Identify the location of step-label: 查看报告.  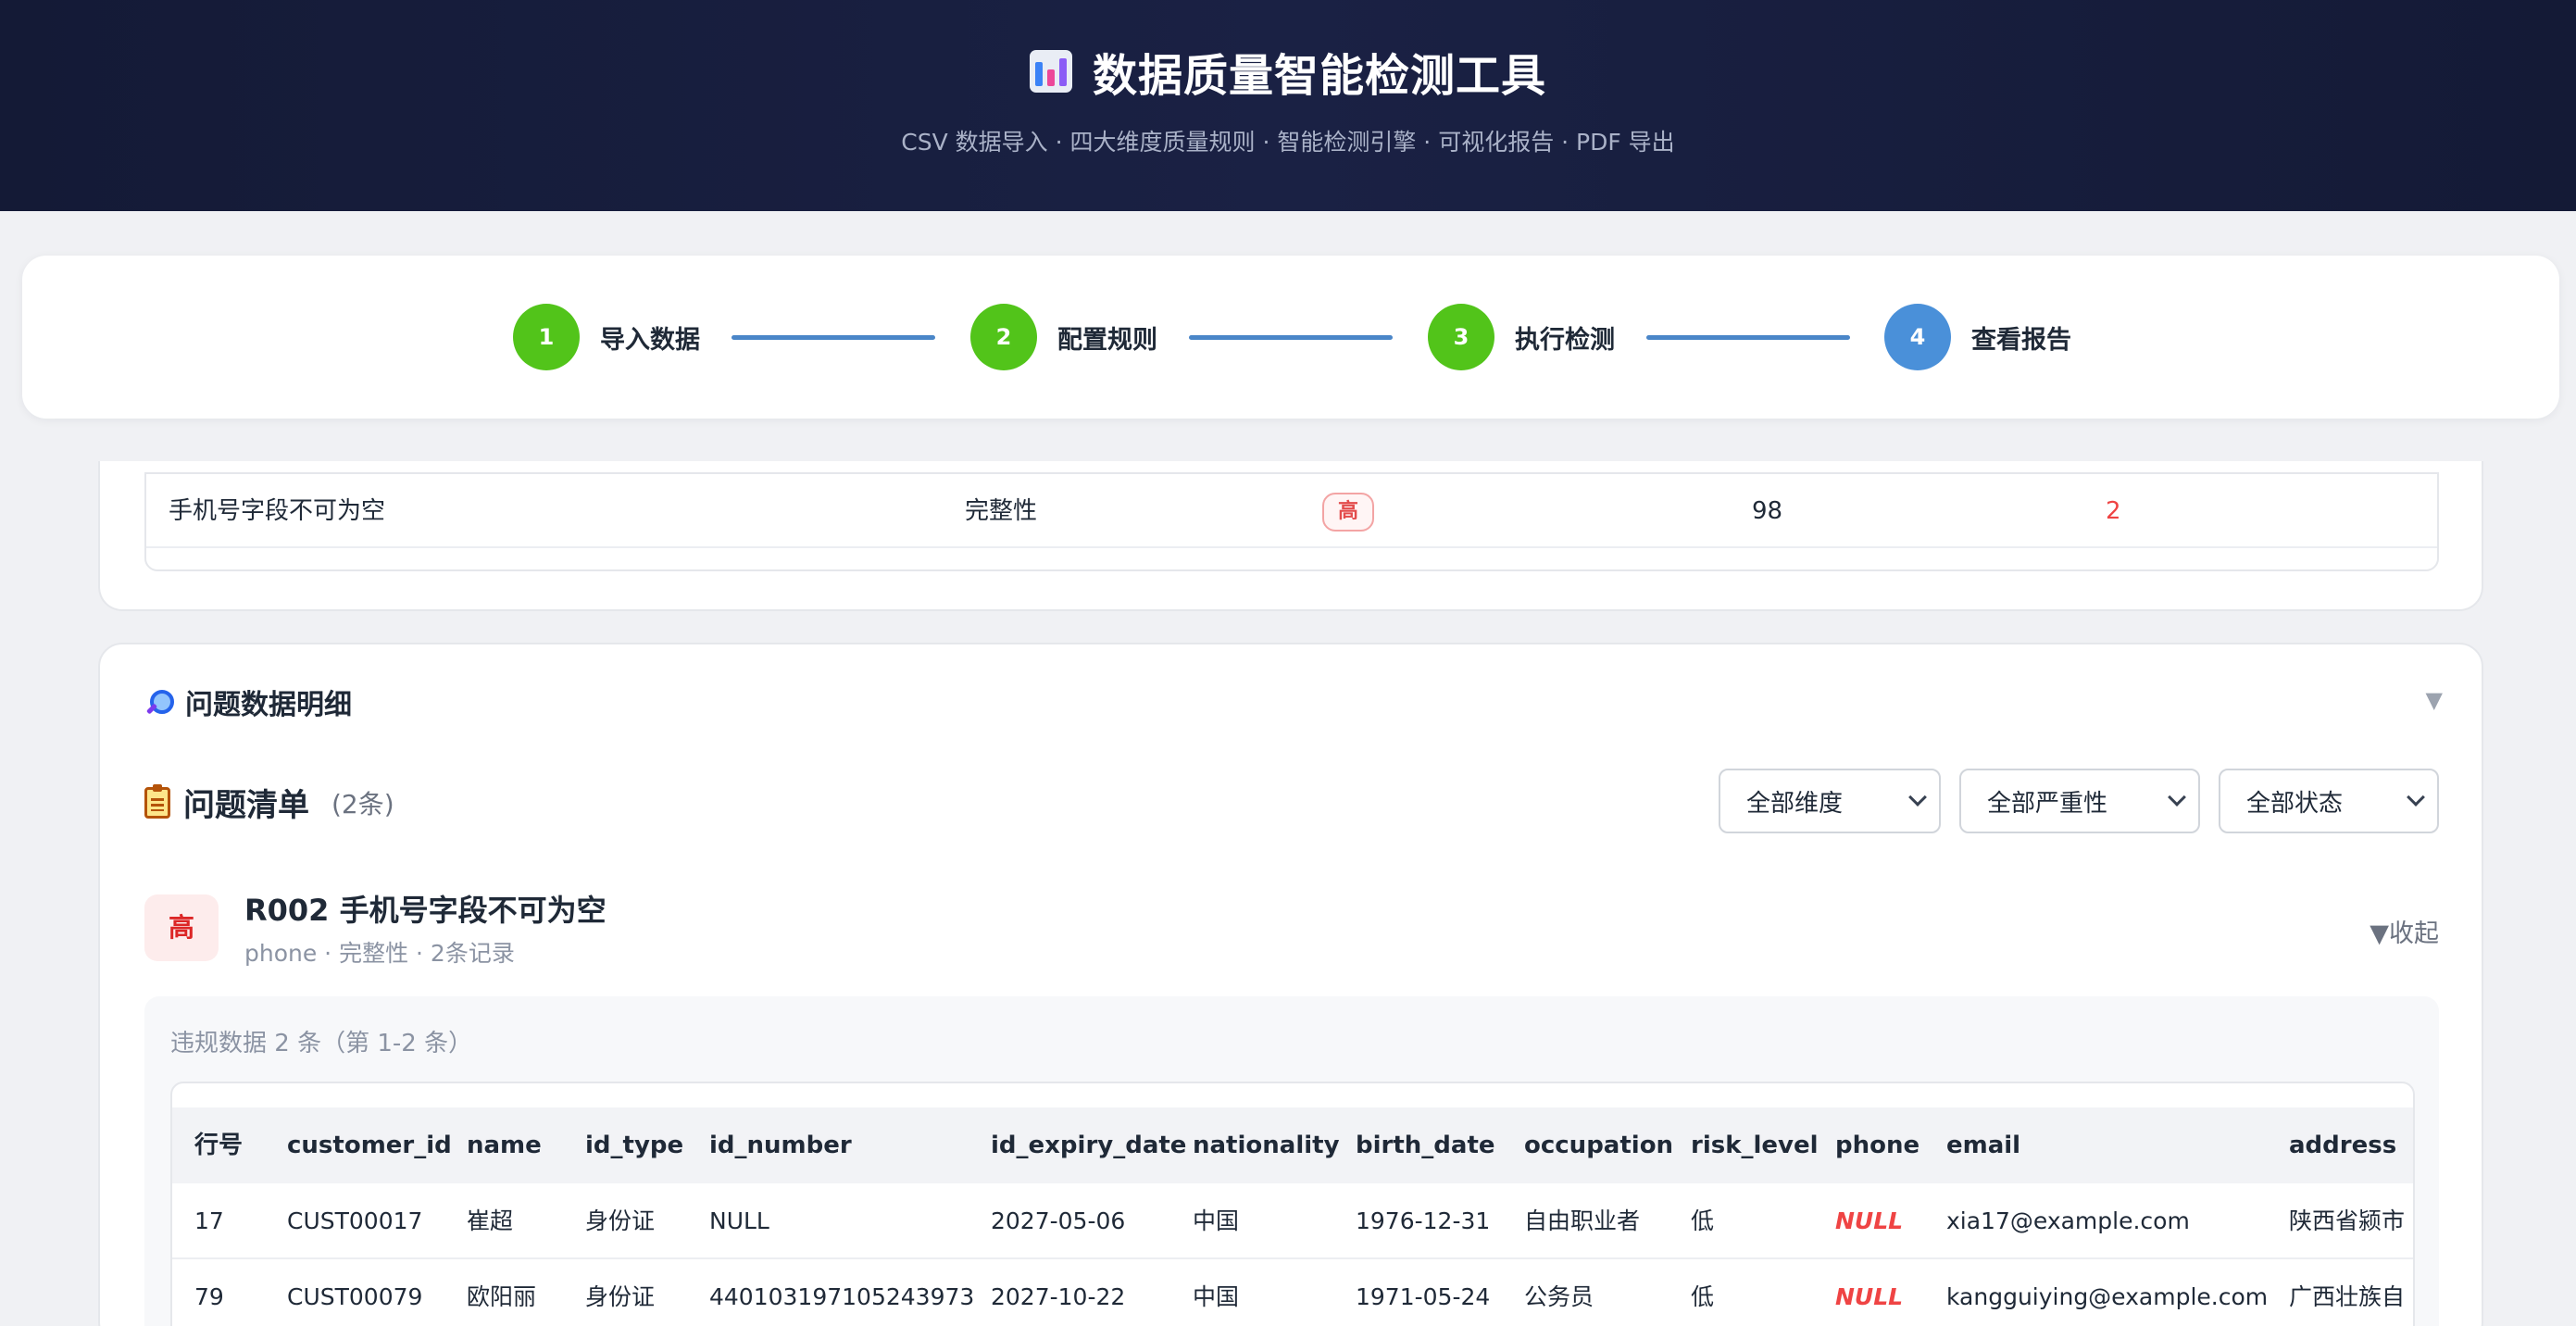
(2021, 340).